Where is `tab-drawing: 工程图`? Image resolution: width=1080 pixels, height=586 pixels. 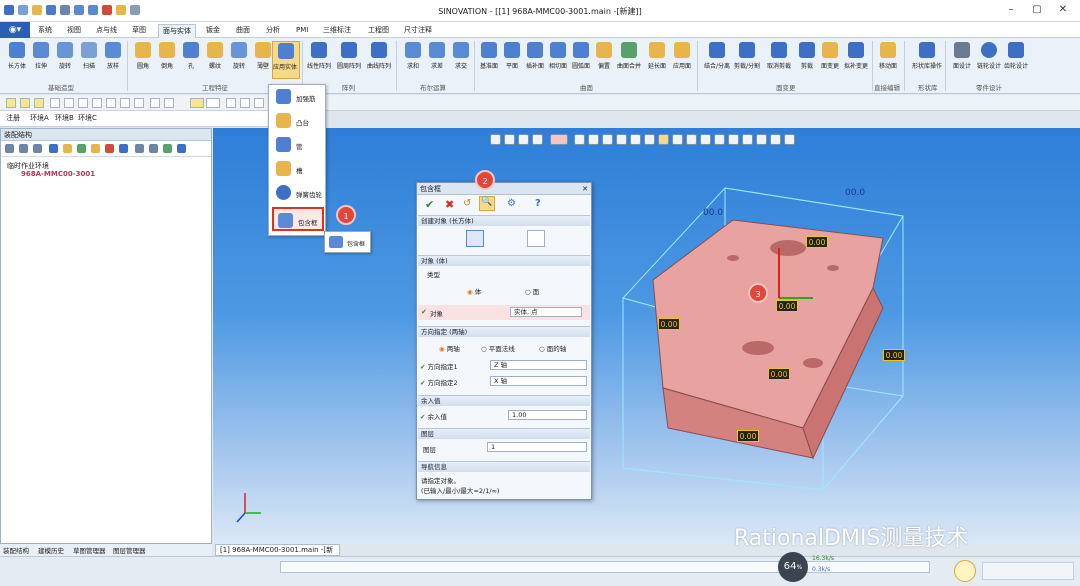
tab-drawing: 工程图 is located at coordinates (378, 31).